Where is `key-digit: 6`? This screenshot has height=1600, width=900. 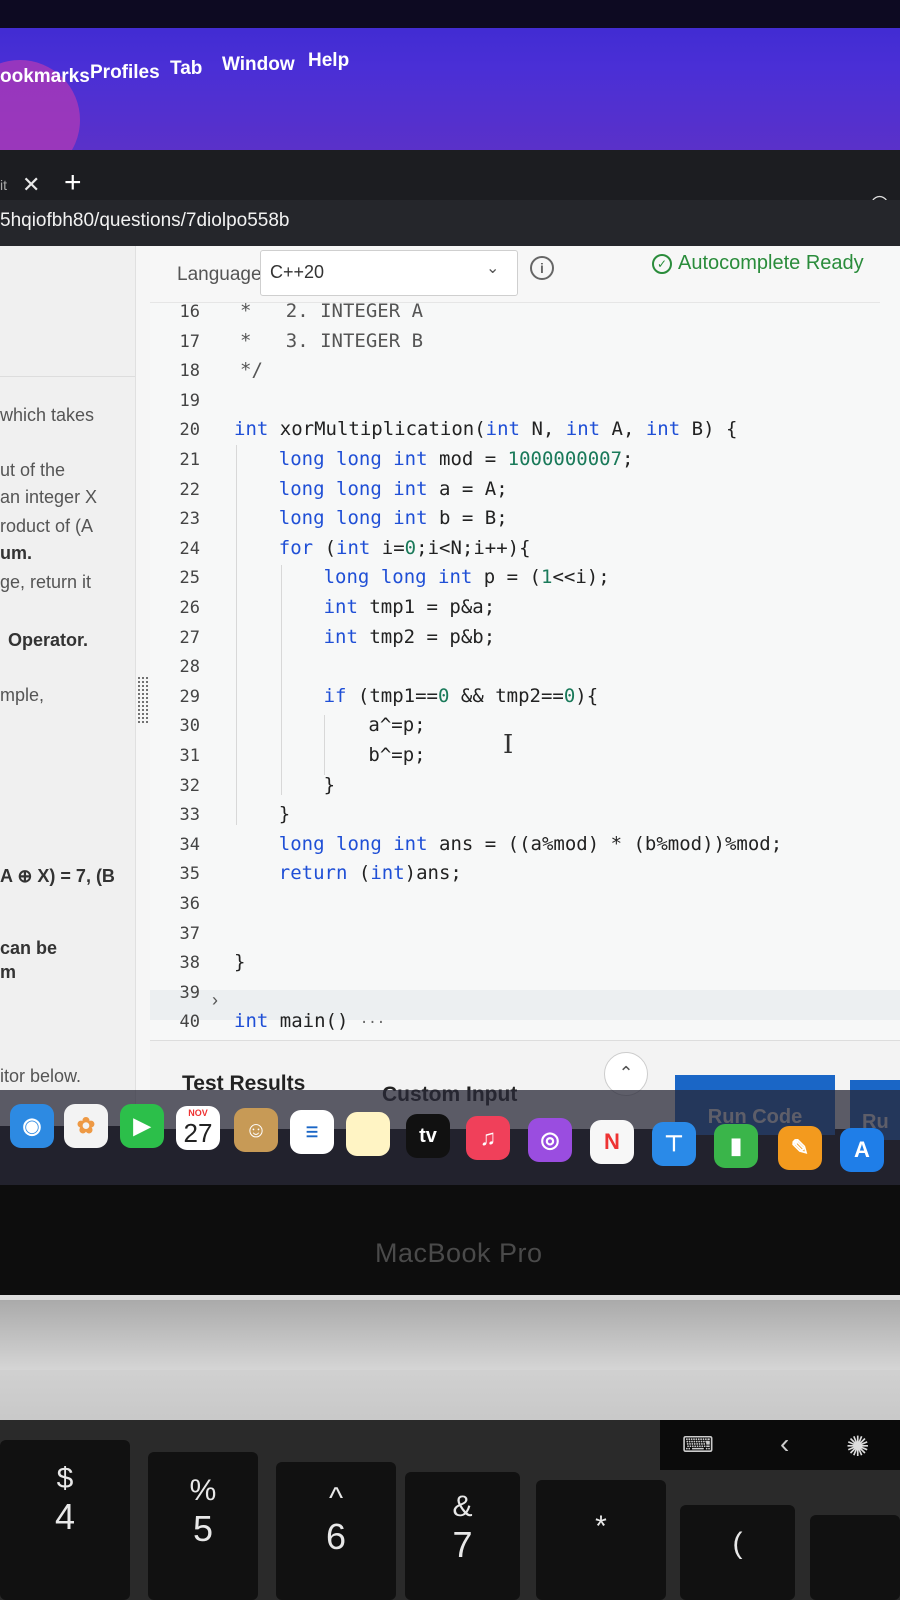
key-digit: 6 is located at coordinates (336, 1536).